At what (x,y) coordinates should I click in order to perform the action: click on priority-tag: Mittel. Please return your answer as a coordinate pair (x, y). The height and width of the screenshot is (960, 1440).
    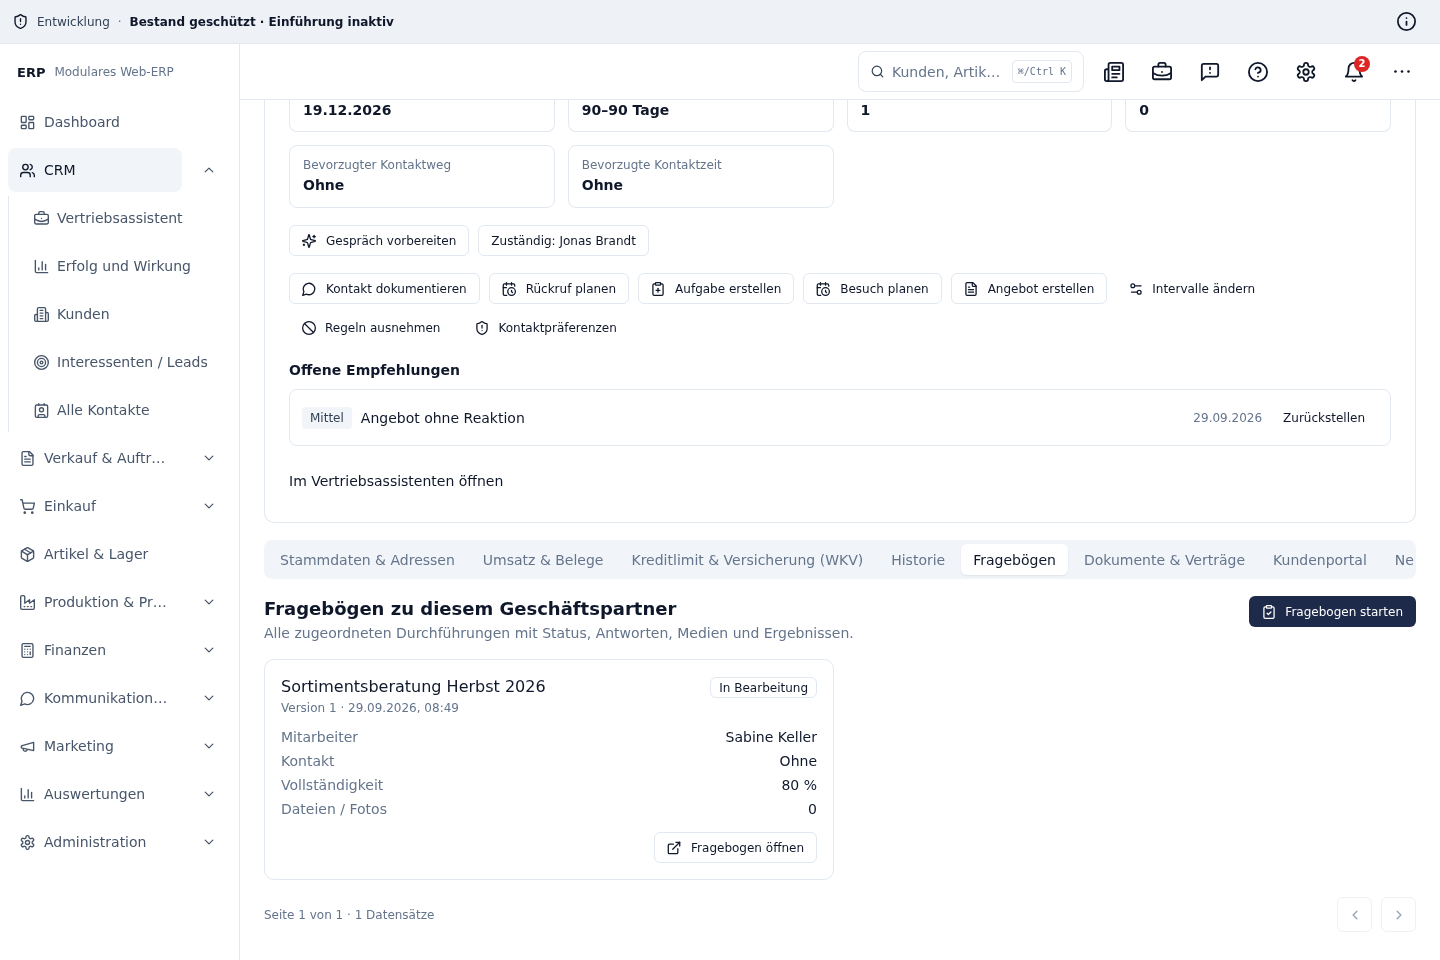
    Looking at the image, I should click on (327, 417).